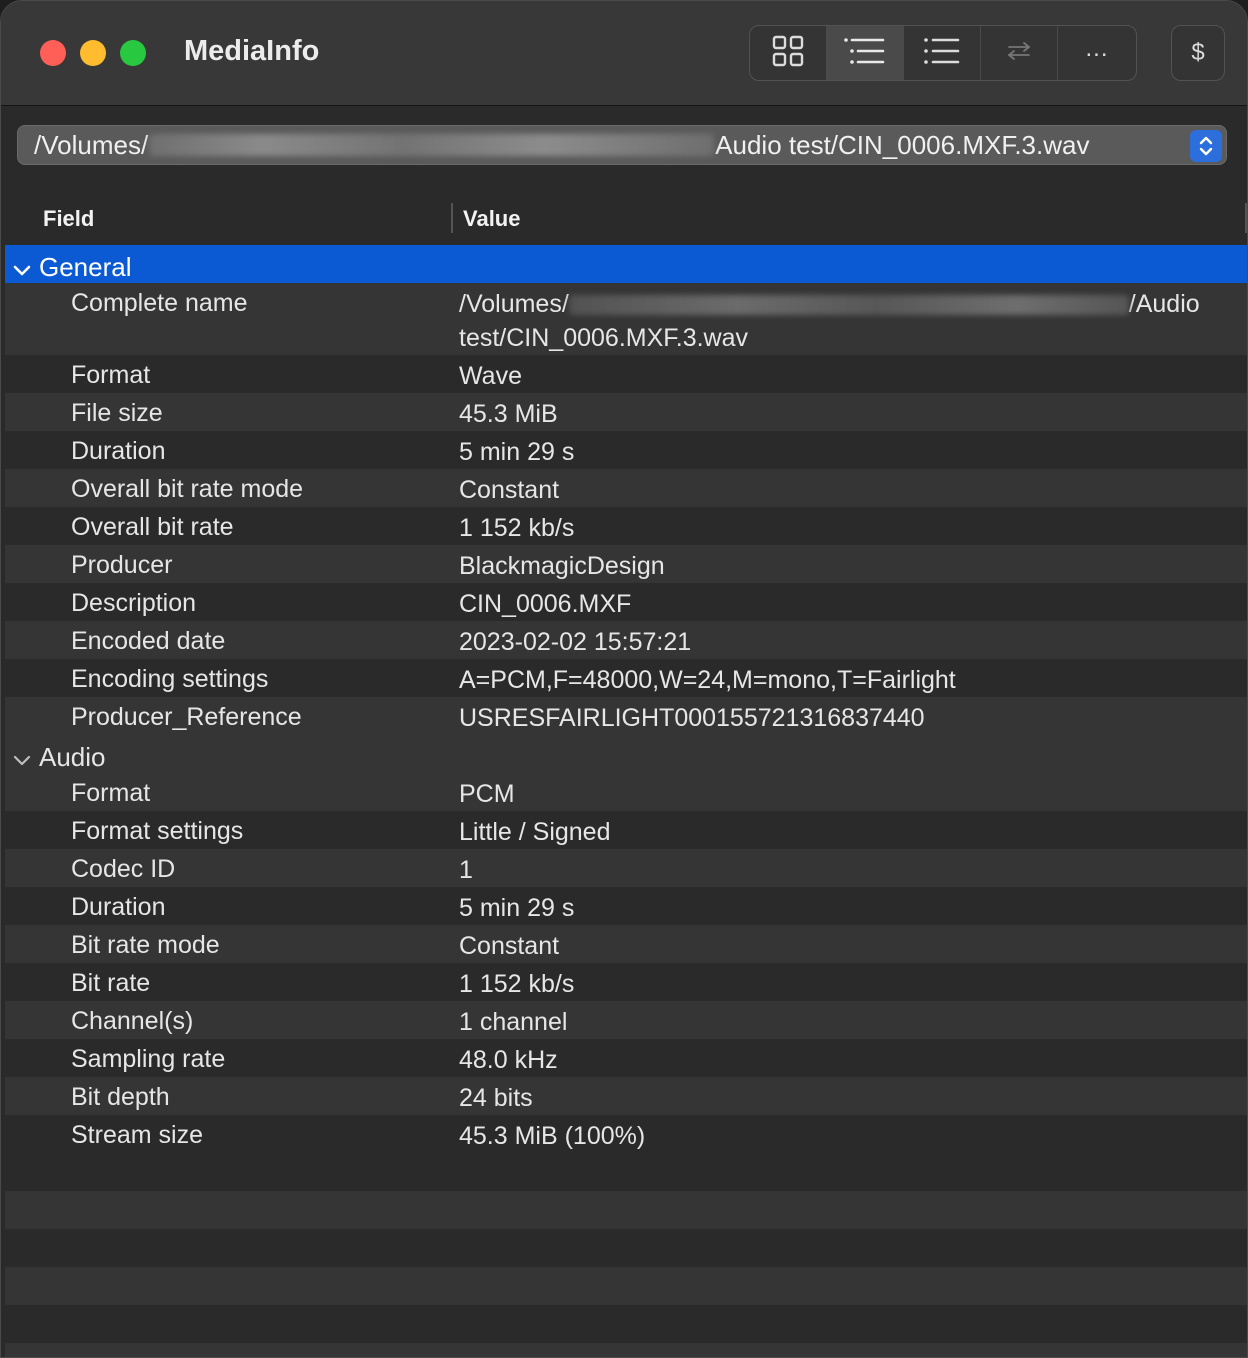  What do you see at coordinates (186, 717) in the screenshot?
I see `field-cell: Producer_Reference` at bounding box center [186, 717].